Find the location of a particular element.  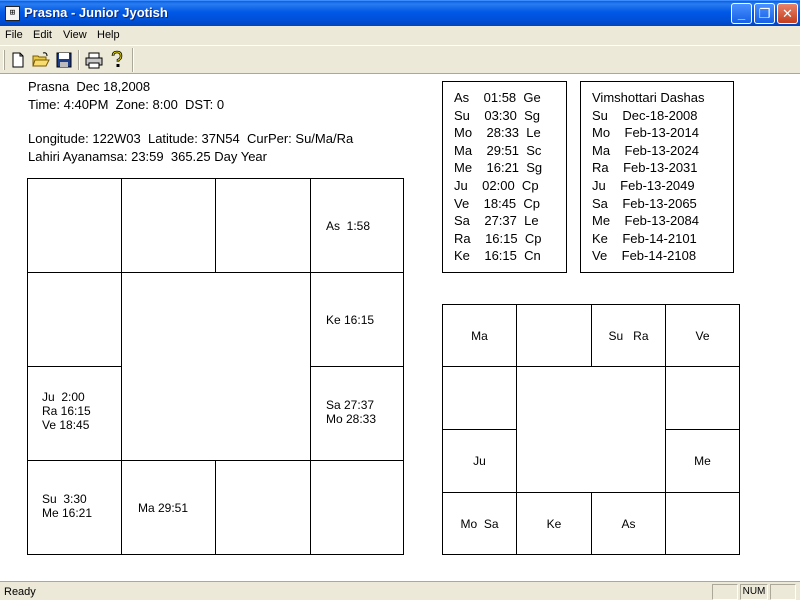

planet-position-row: Su 03:30 Sg is located at coordinates (497, 115).